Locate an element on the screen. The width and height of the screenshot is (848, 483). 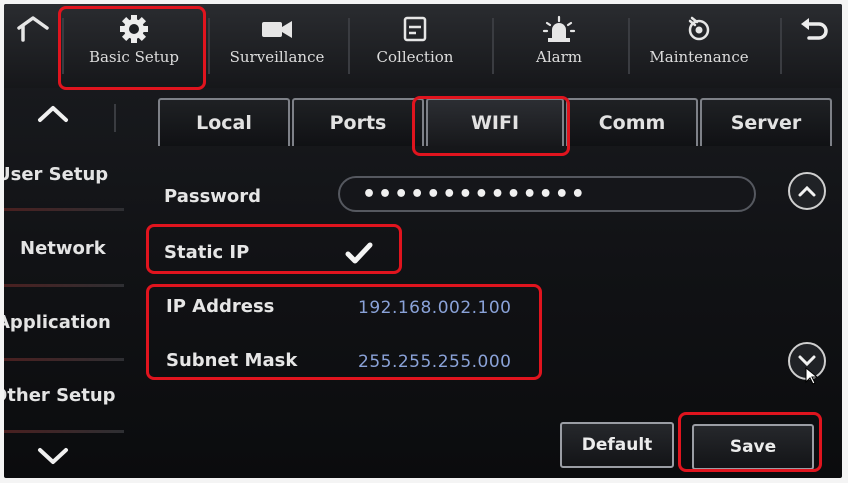
tab-label: Local is located at coordinates (224, 123).